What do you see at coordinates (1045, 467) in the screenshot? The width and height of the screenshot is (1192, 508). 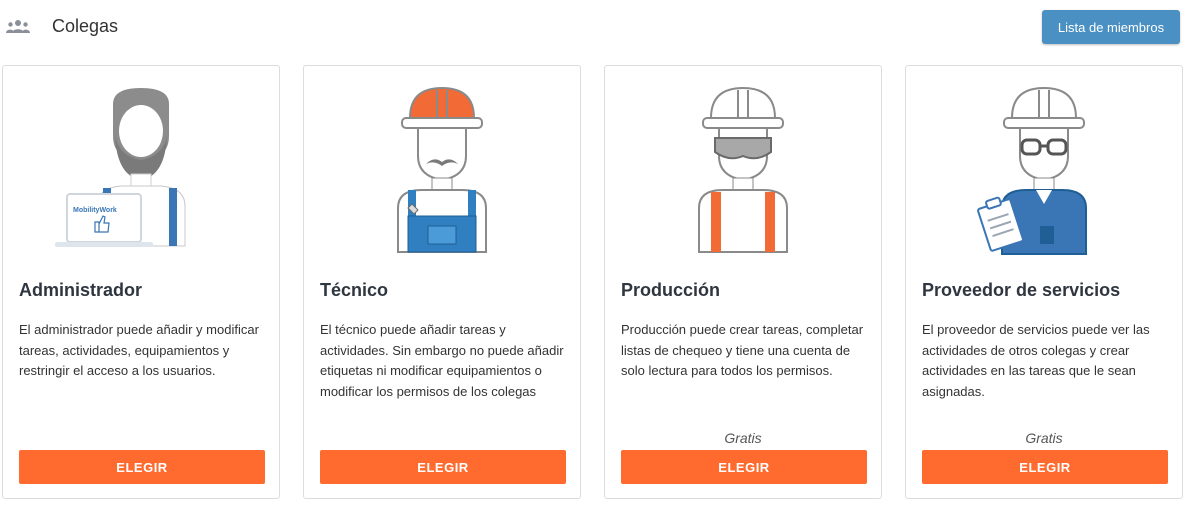 I see `choose-service-provider-button: ELEGIR` at bounding box center [1045, 467].